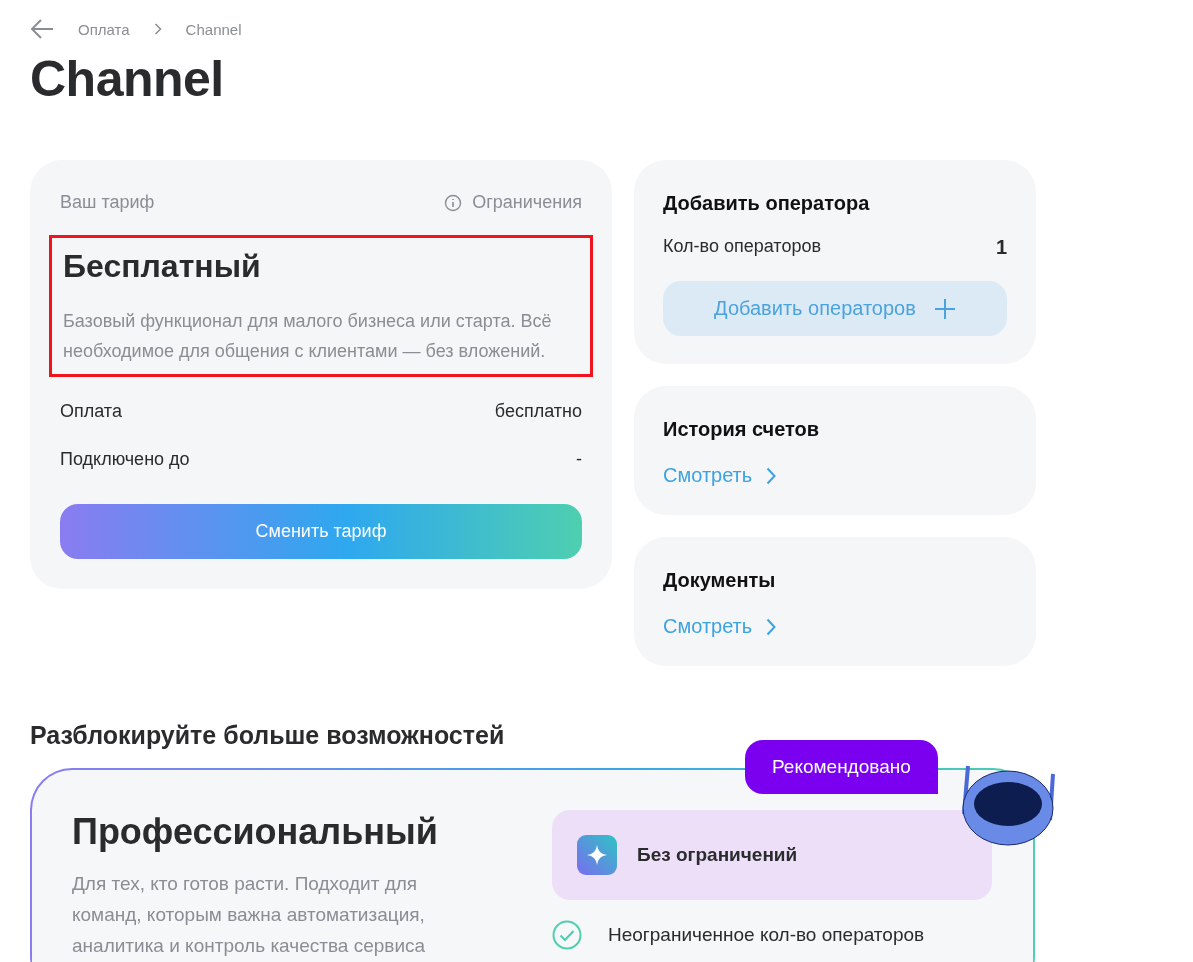 The image size is (1193, 962). Describe the element at coordinates (717, 855) in the screenshot. I see `highlight-text: Без ограничений` at that location.